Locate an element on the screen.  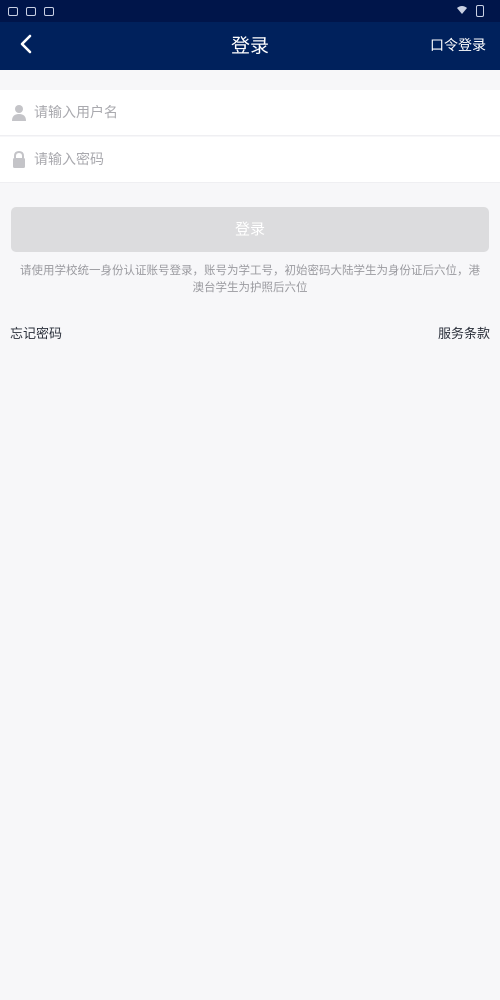
login-button: 登录 is located at coordinates (250, 229).